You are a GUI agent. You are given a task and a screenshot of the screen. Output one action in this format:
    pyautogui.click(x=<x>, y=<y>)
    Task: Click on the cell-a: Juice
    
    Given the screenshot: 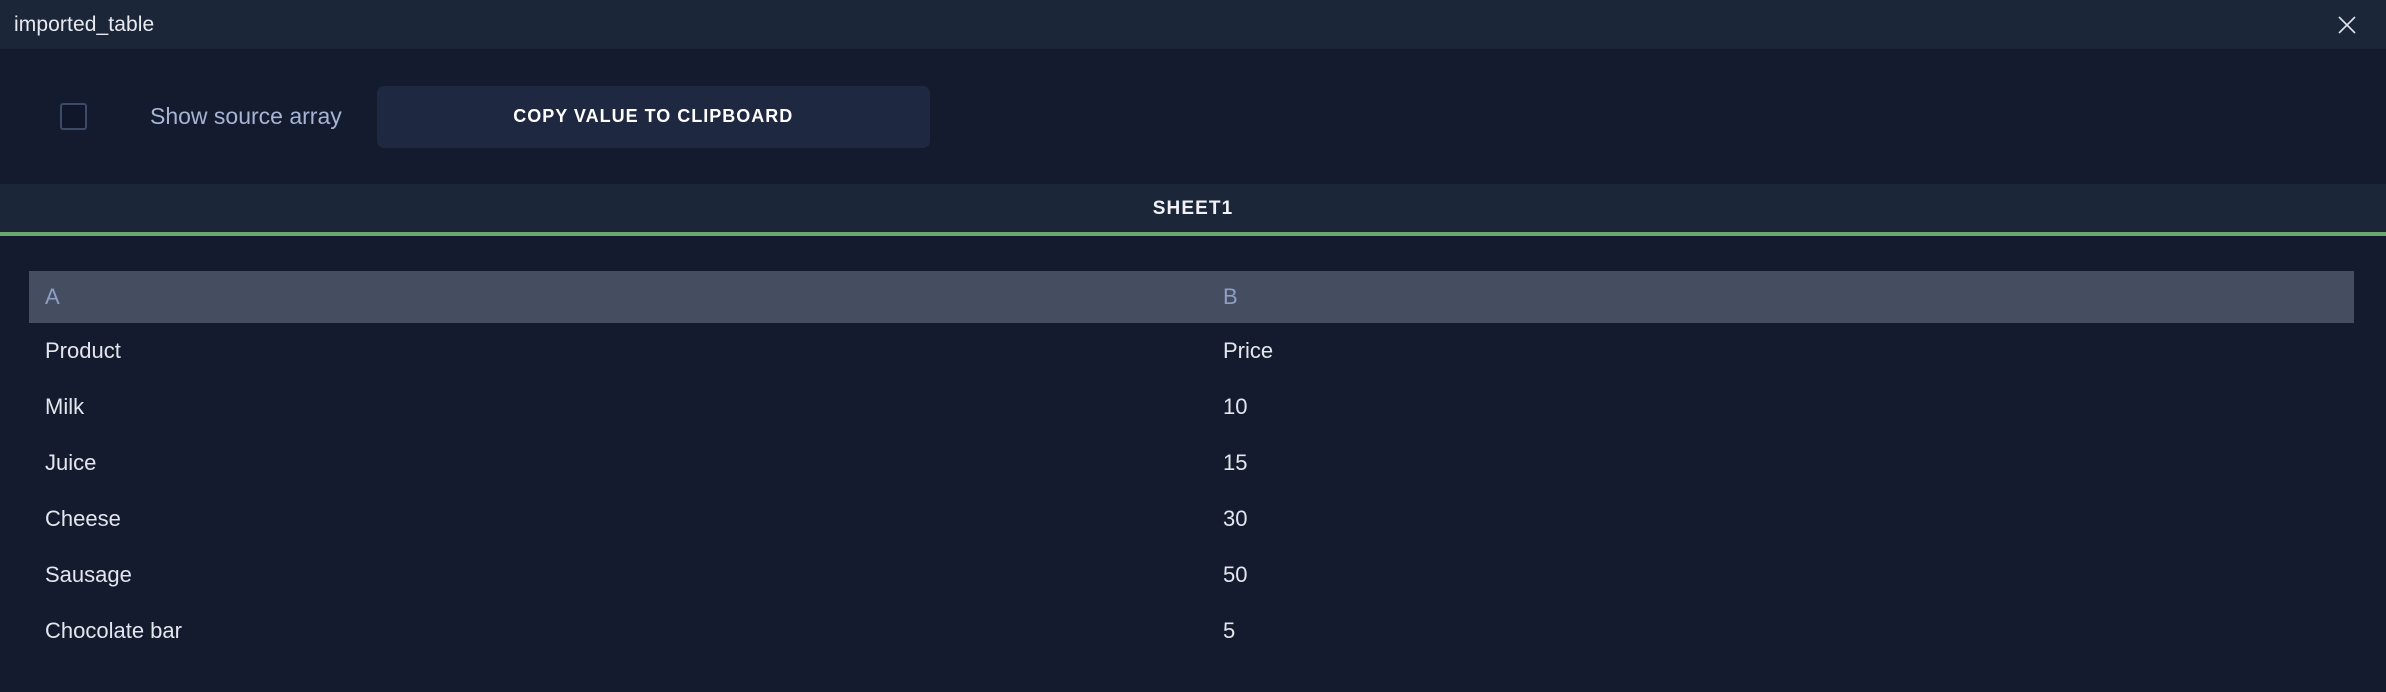 What is the action you would take?
    pyautogui.click(x=618, y=463)
    